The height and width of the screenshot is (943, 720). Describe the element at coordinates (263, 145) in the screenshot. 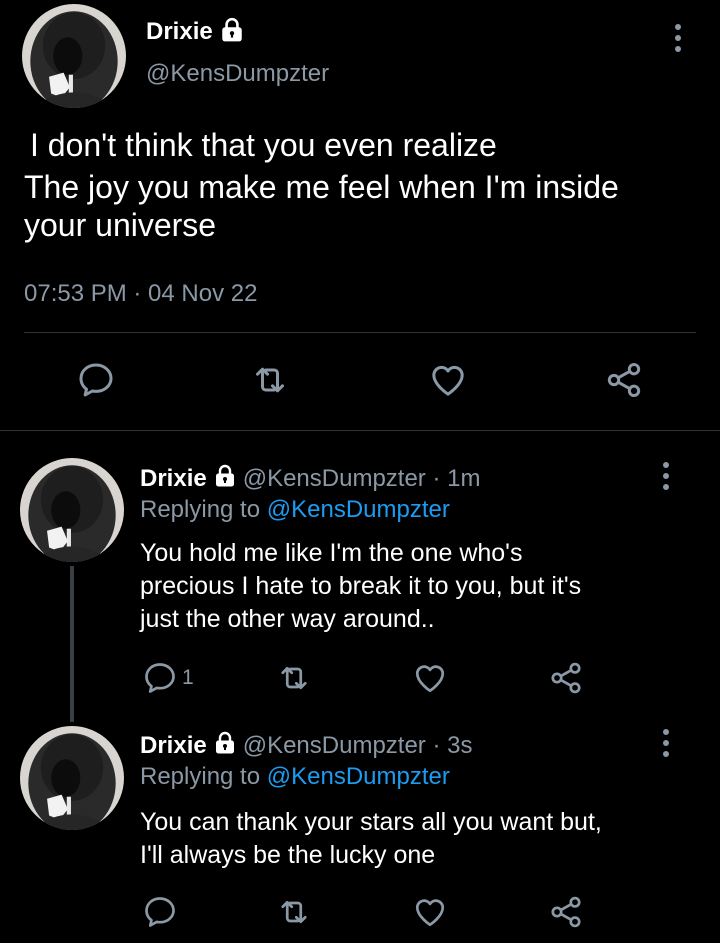

I see `tweet-text-line: I don't think that you even realize` at that location.